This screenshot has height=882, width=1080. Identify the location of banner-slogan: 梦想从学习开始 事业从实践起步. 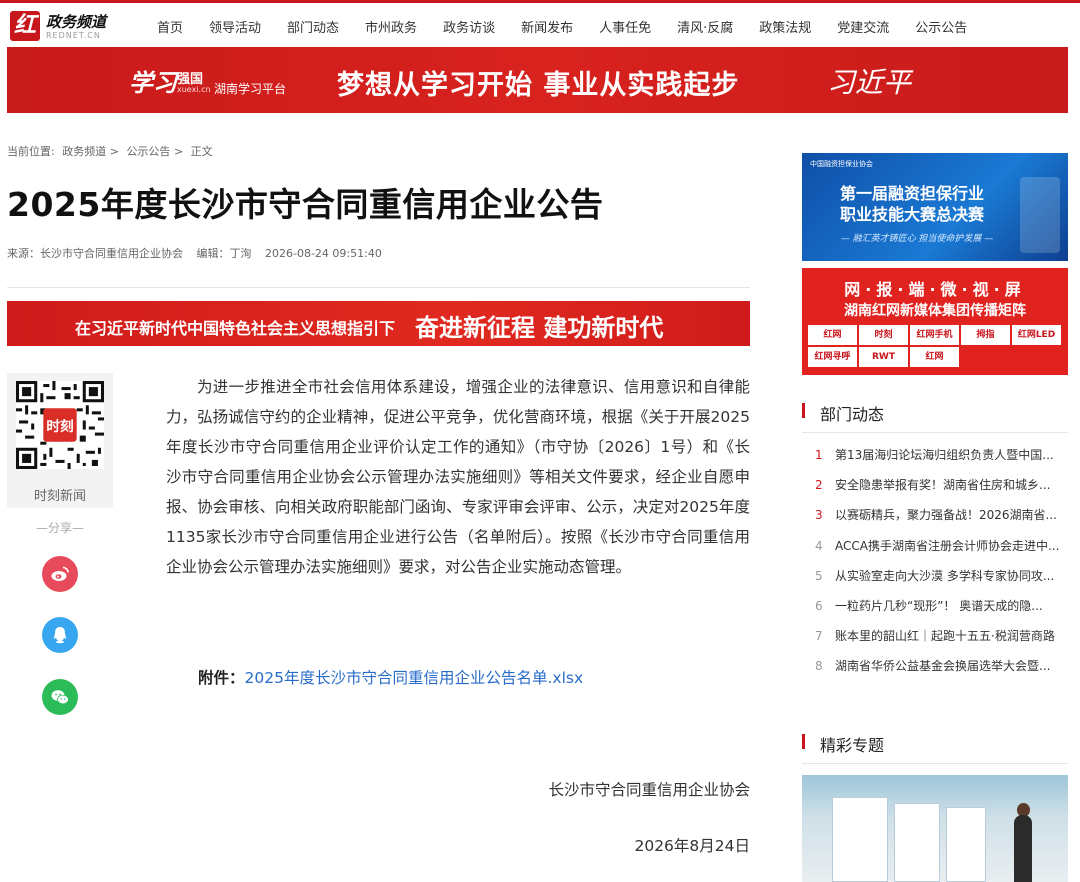
(538, 85).